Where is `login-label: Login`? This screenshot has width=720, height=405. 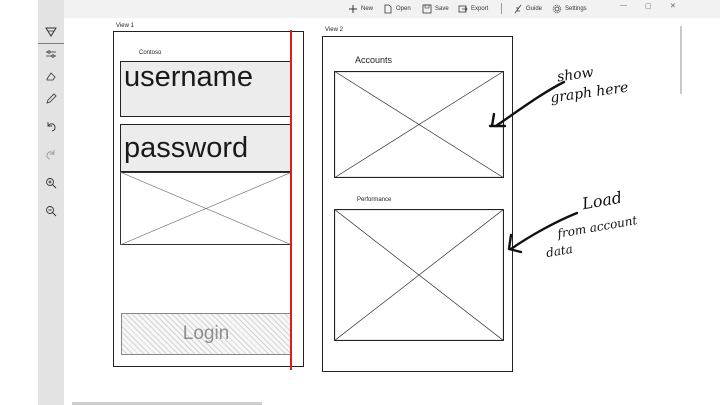 login-label: Login is located at coordinates (206, 333).